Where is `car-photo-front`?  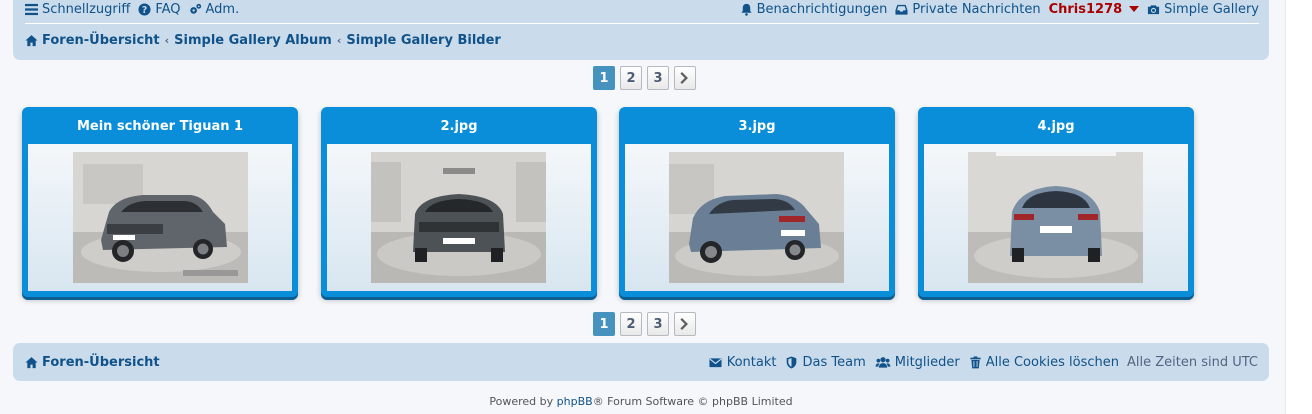
car-photo-front is located at coordinates (458, 217).